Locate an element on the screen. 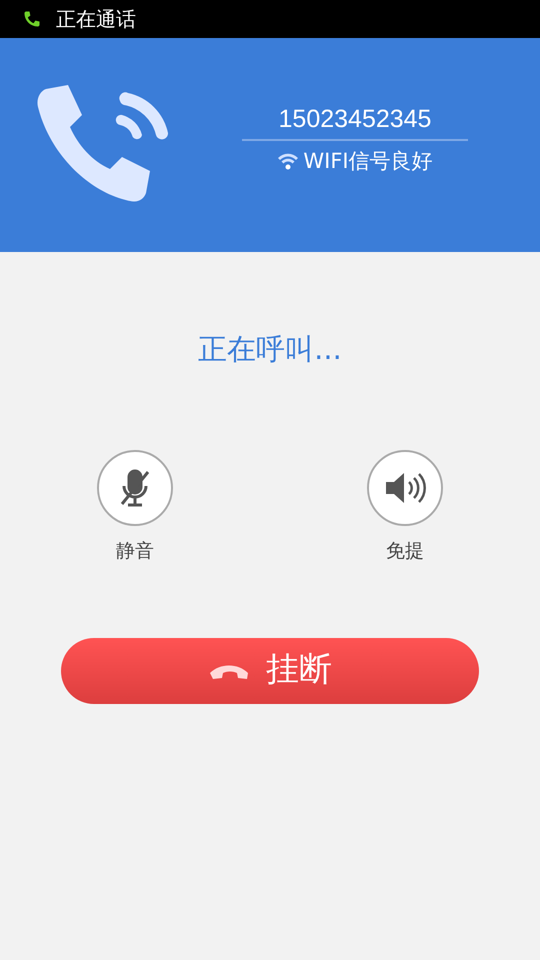 This screenshot has width=540, height=960. control-label: 免提 is located at coordinates (405, 551).